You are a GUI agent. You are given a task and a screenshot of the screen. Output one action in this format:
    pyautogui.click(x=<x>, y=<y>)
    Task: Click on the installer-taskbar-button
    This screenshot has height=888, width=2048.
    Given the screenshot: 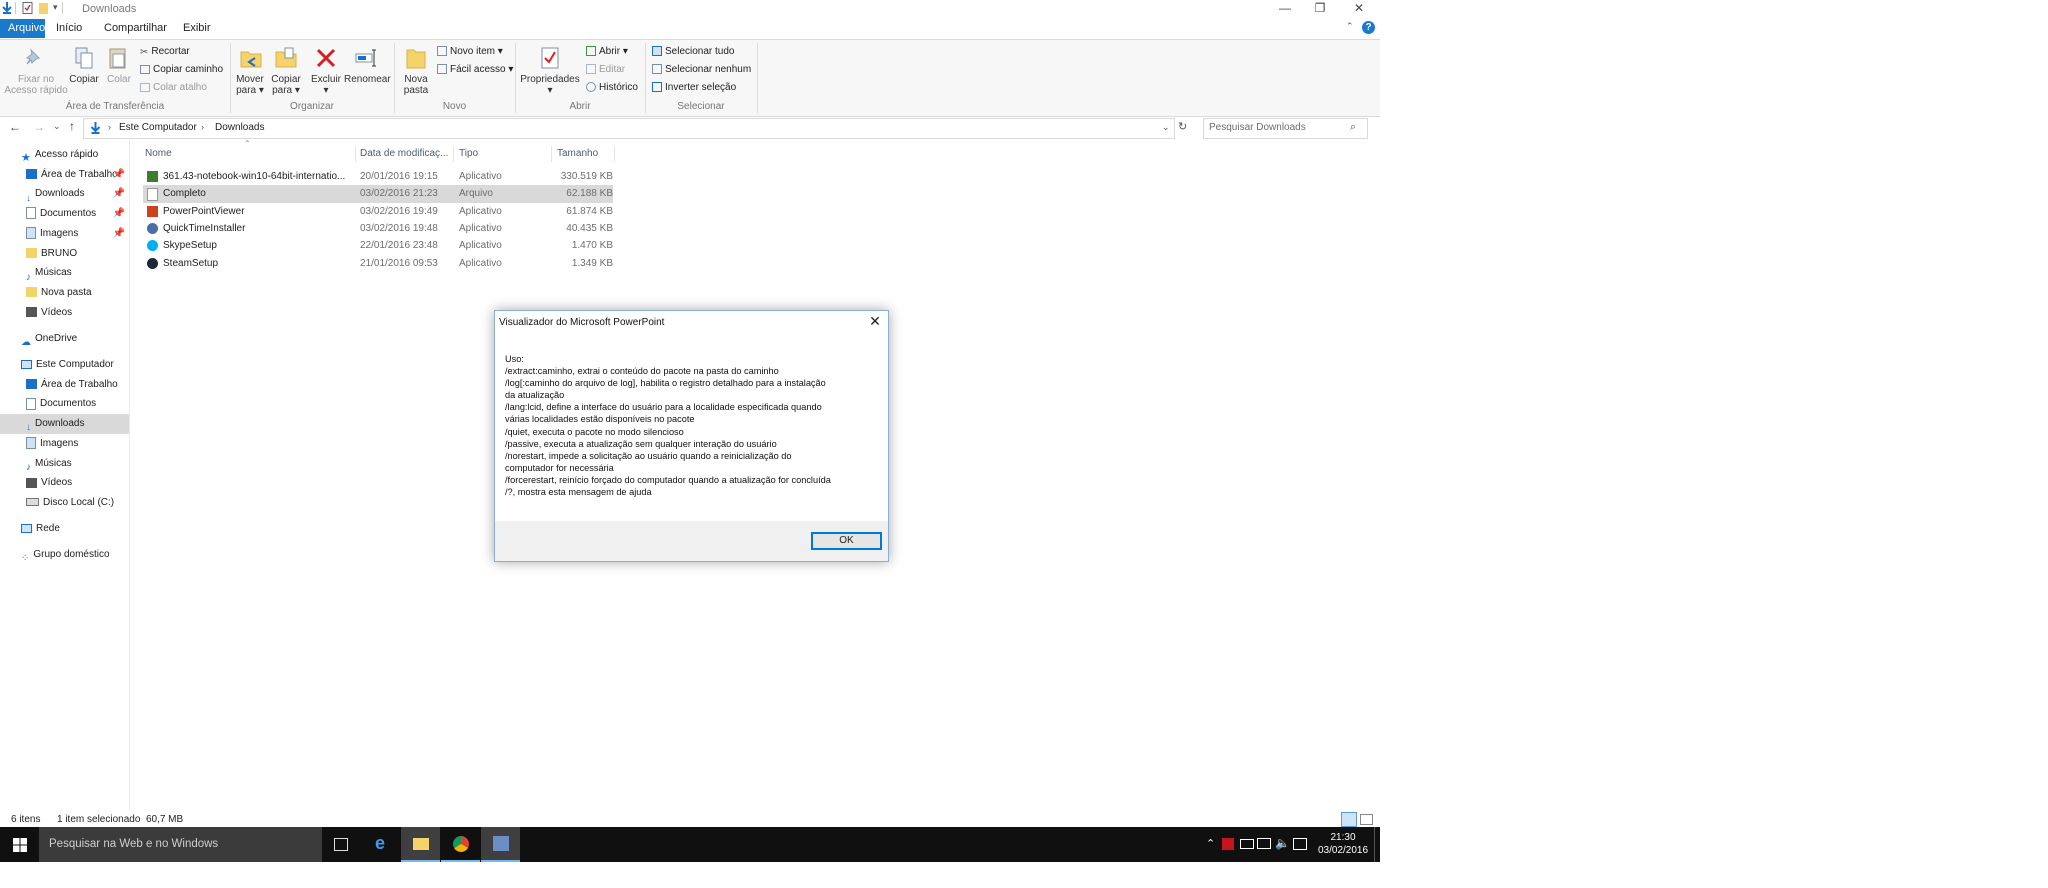 What is the action you would take?
    pyautogui.click(x=500, y=844)
    